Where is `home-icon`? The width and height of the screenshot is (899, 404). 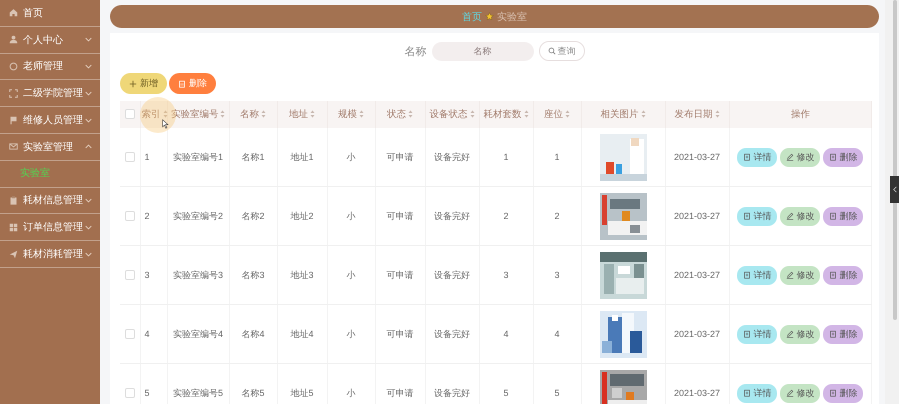
home-icon is located at coordinates (13, 13).